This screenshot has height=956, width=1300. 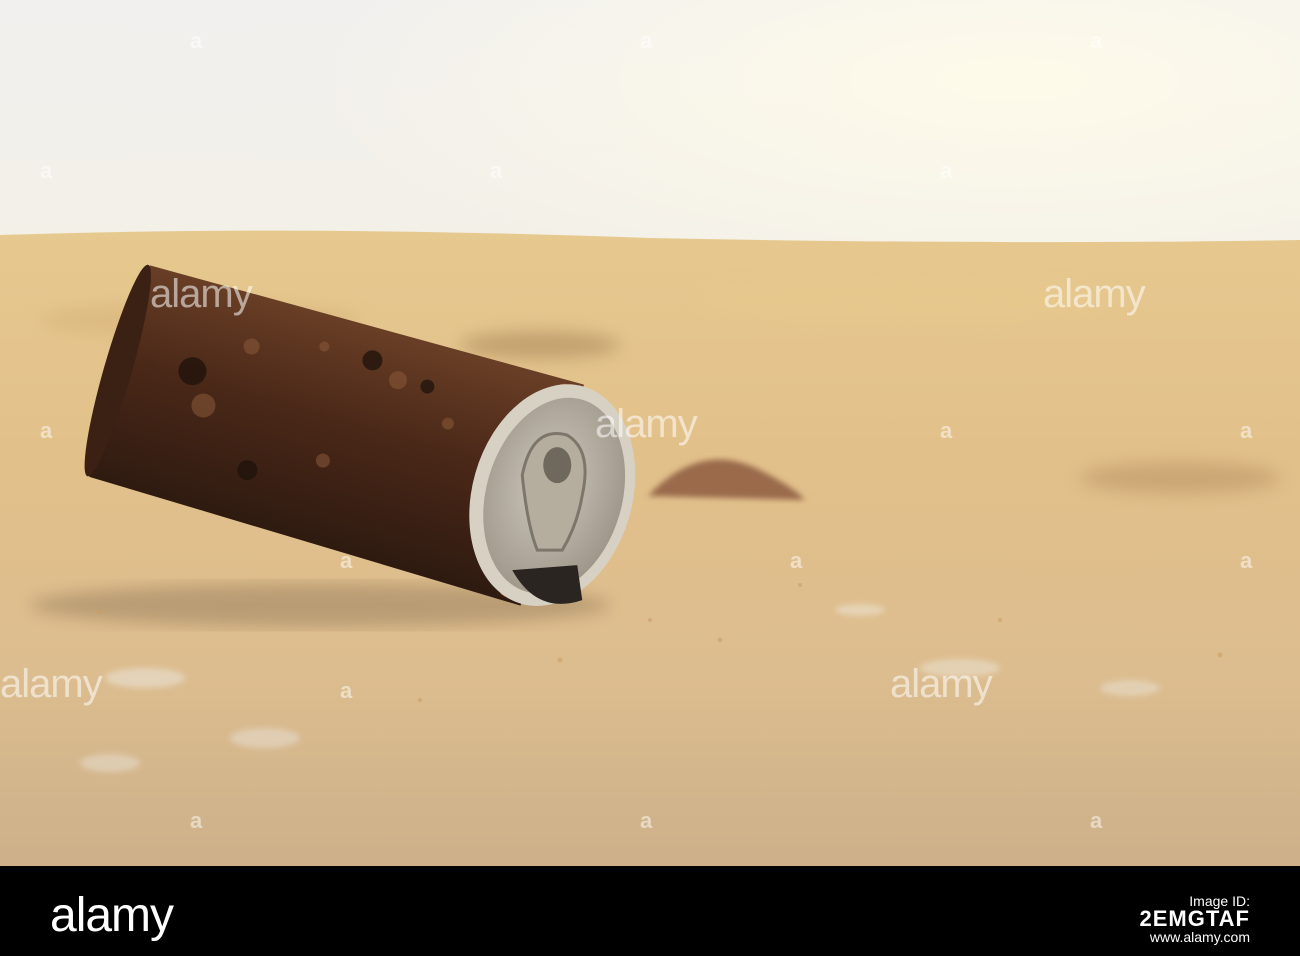 What do you see at coordinates (650, 911) in the screenshot?
I see `footer-bar: alamy Image ID: 2EMGTAF www.alamy.com` at bounding box center [650, 911].